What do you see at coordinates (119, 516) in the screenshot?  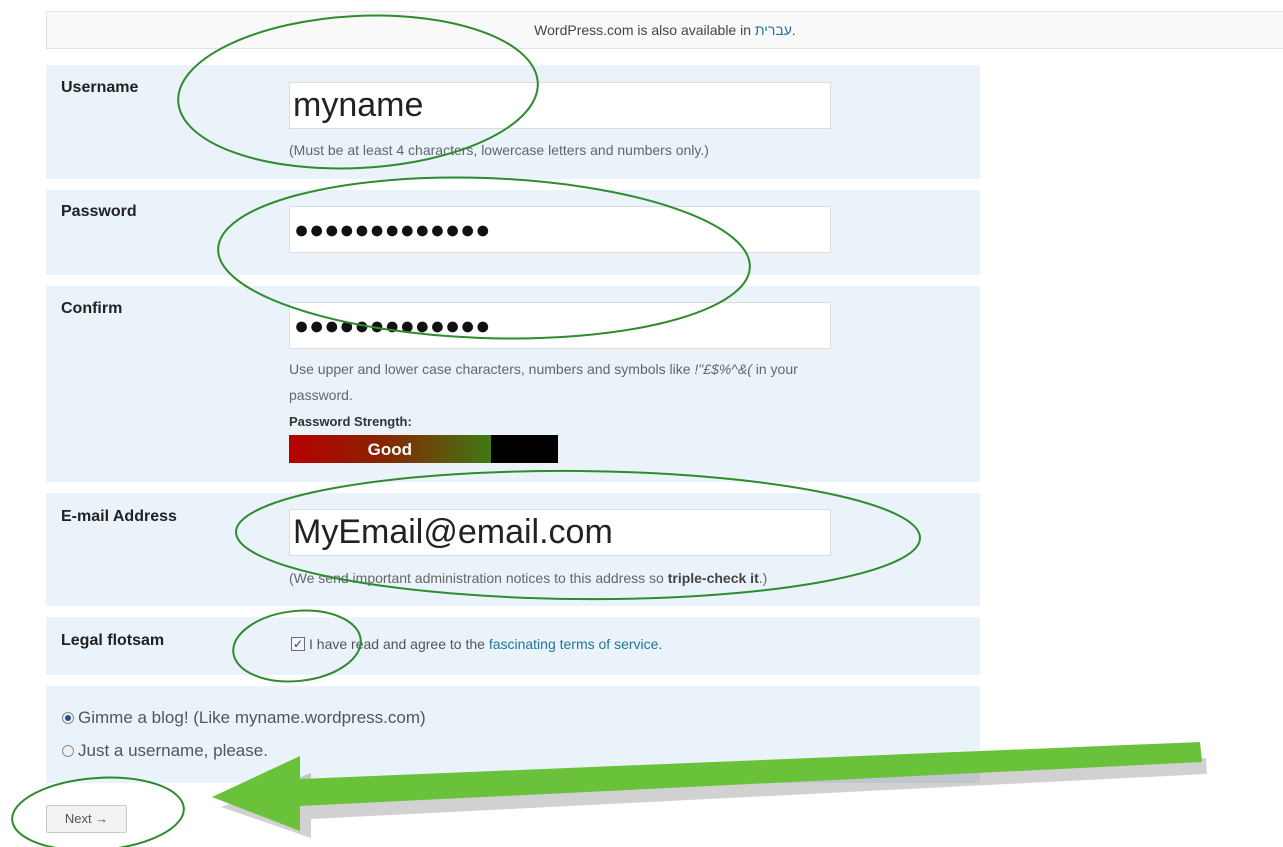 I see `email-label: E-mail Address` at bounding box center [119, 516].